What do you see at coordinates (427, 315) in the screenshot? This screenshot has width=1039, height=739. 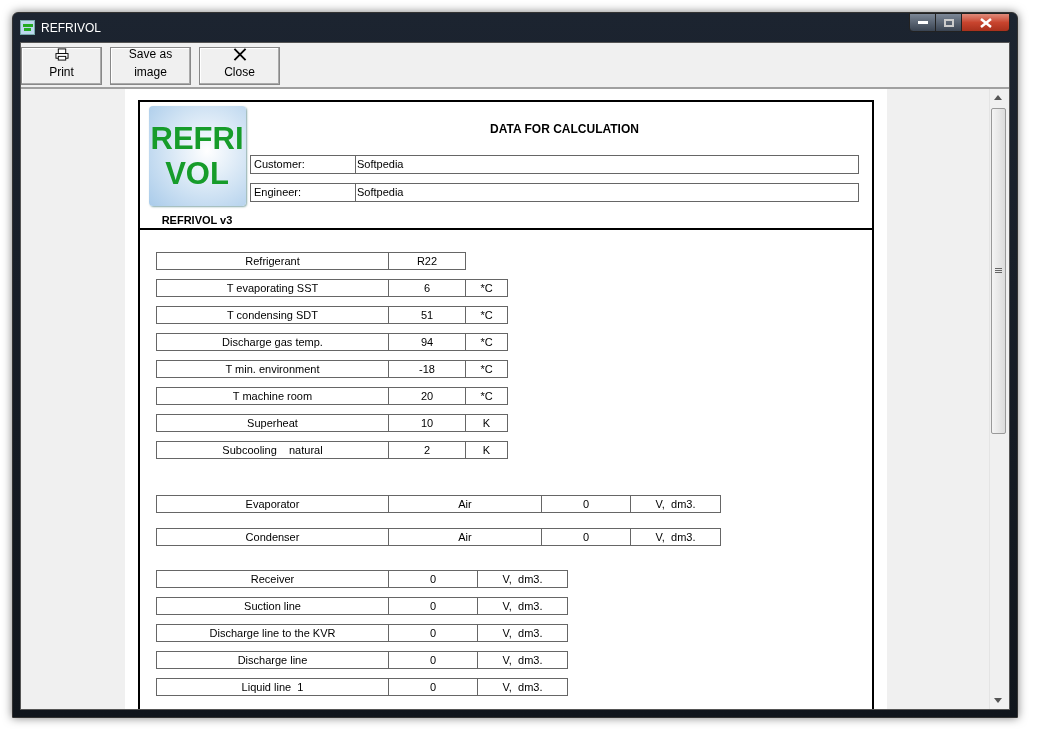 I see `table-cell: 51` at bounding box center [427, 315].